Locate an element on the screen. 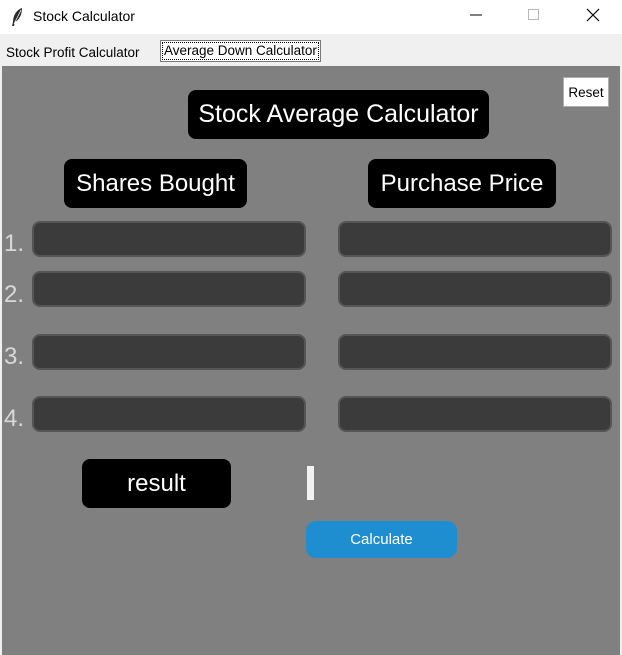 The width and height of the screenshot is (622, 655). window-title: Stock Calculator is located at coordinates (84, 16).